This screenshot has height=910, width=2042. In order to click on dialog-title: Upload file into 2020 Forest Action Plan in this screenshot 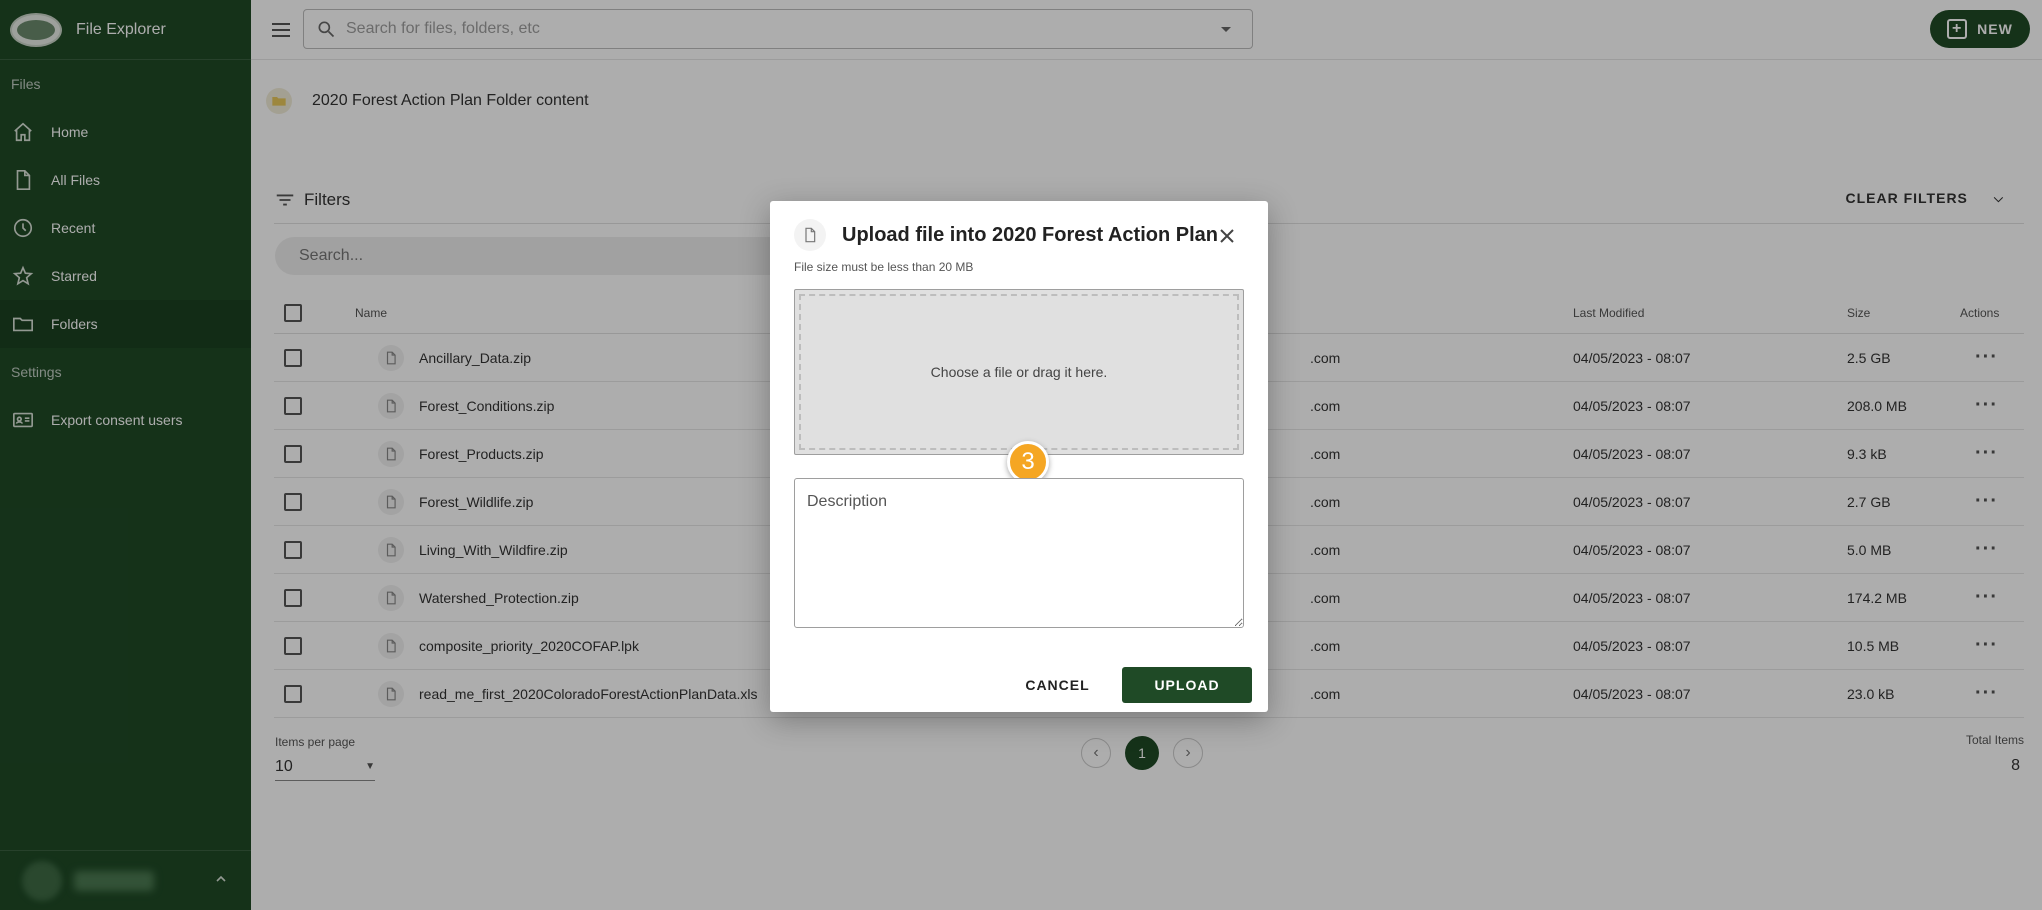, I will do `click(1030, 234)`.